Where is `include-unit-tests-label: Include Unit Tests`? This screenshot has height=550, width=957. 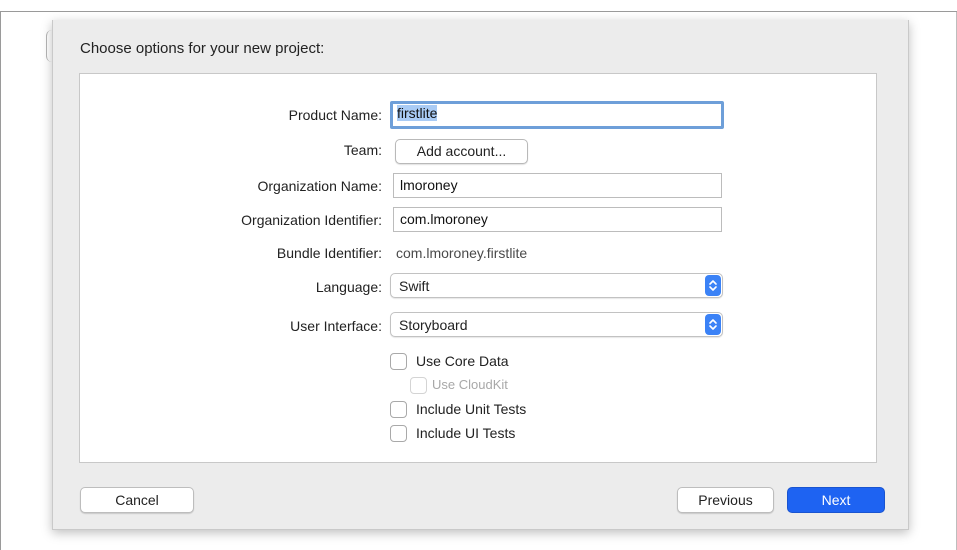
include-unit-tests-label: Include Unit Tests is located at coordinates (471, 409).